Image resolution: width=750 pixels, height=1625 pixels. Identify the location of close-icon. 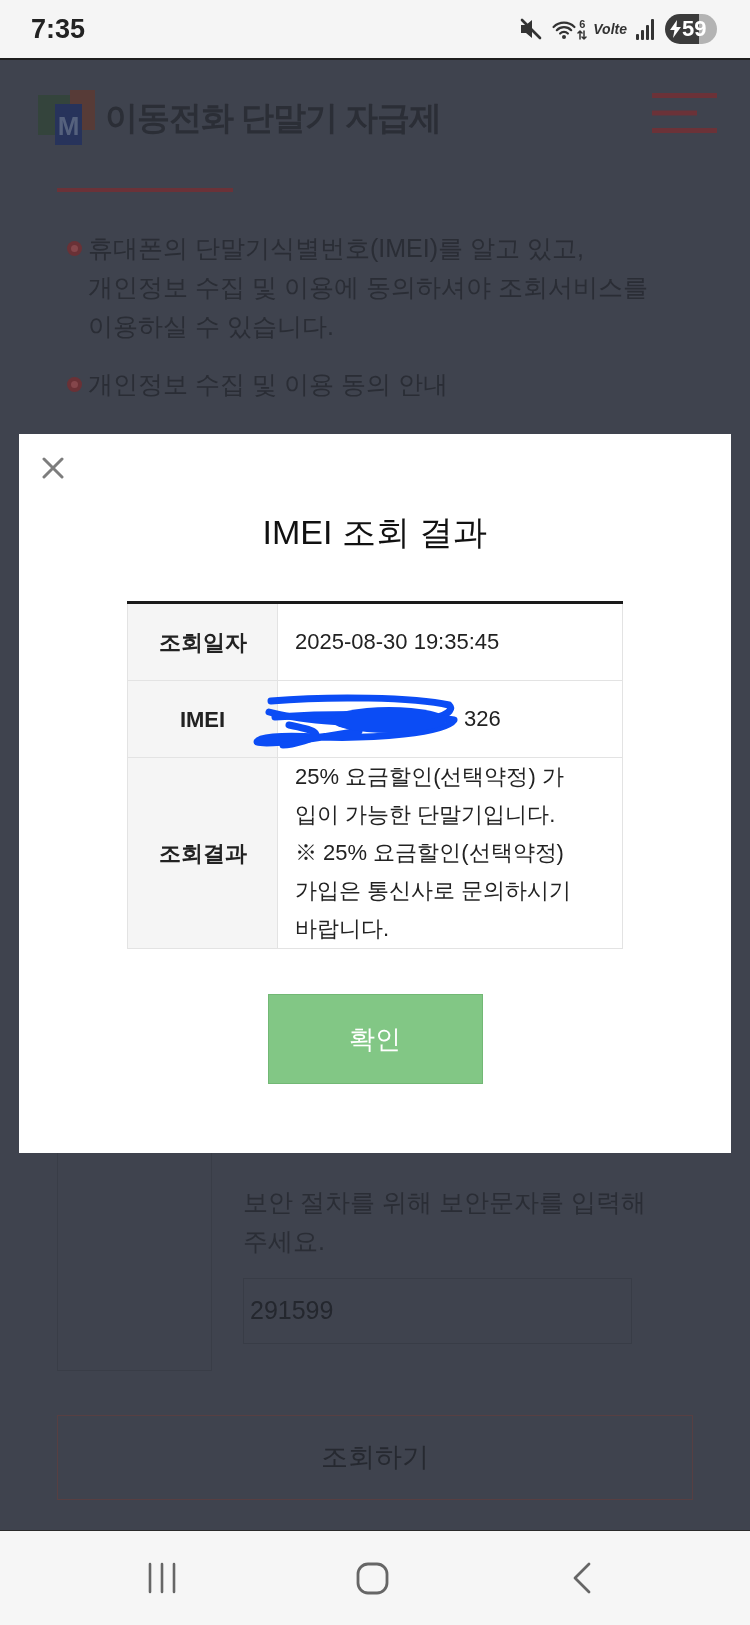
(53, 468).